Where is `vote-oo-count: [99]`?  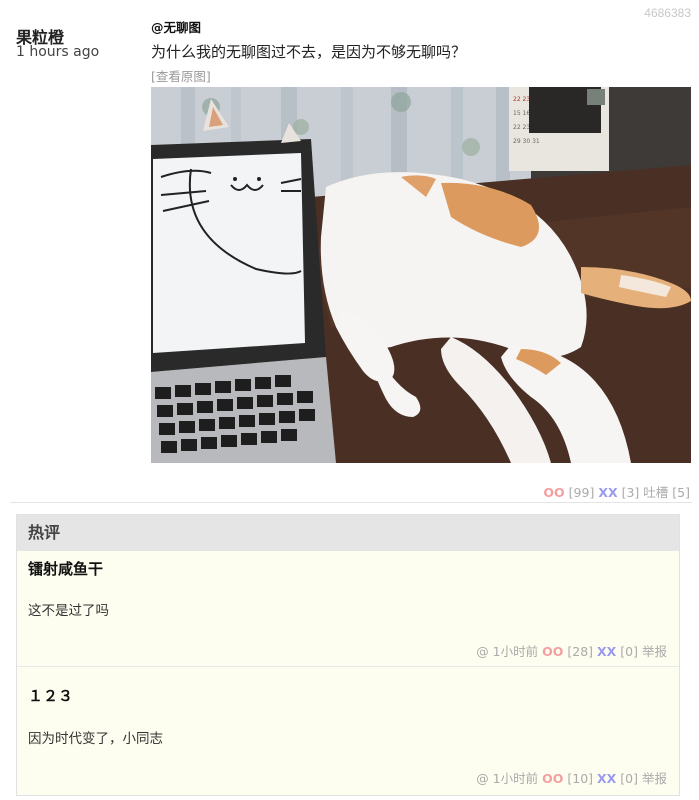
vote-oo-count: [99] is located at coordinates (581, 492).